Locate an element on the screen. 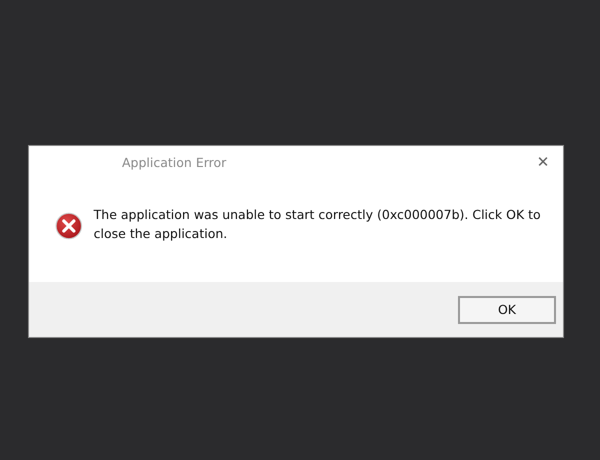 The image size is (600, 460). window-title: Application Error is located at coordinates (175, 162).